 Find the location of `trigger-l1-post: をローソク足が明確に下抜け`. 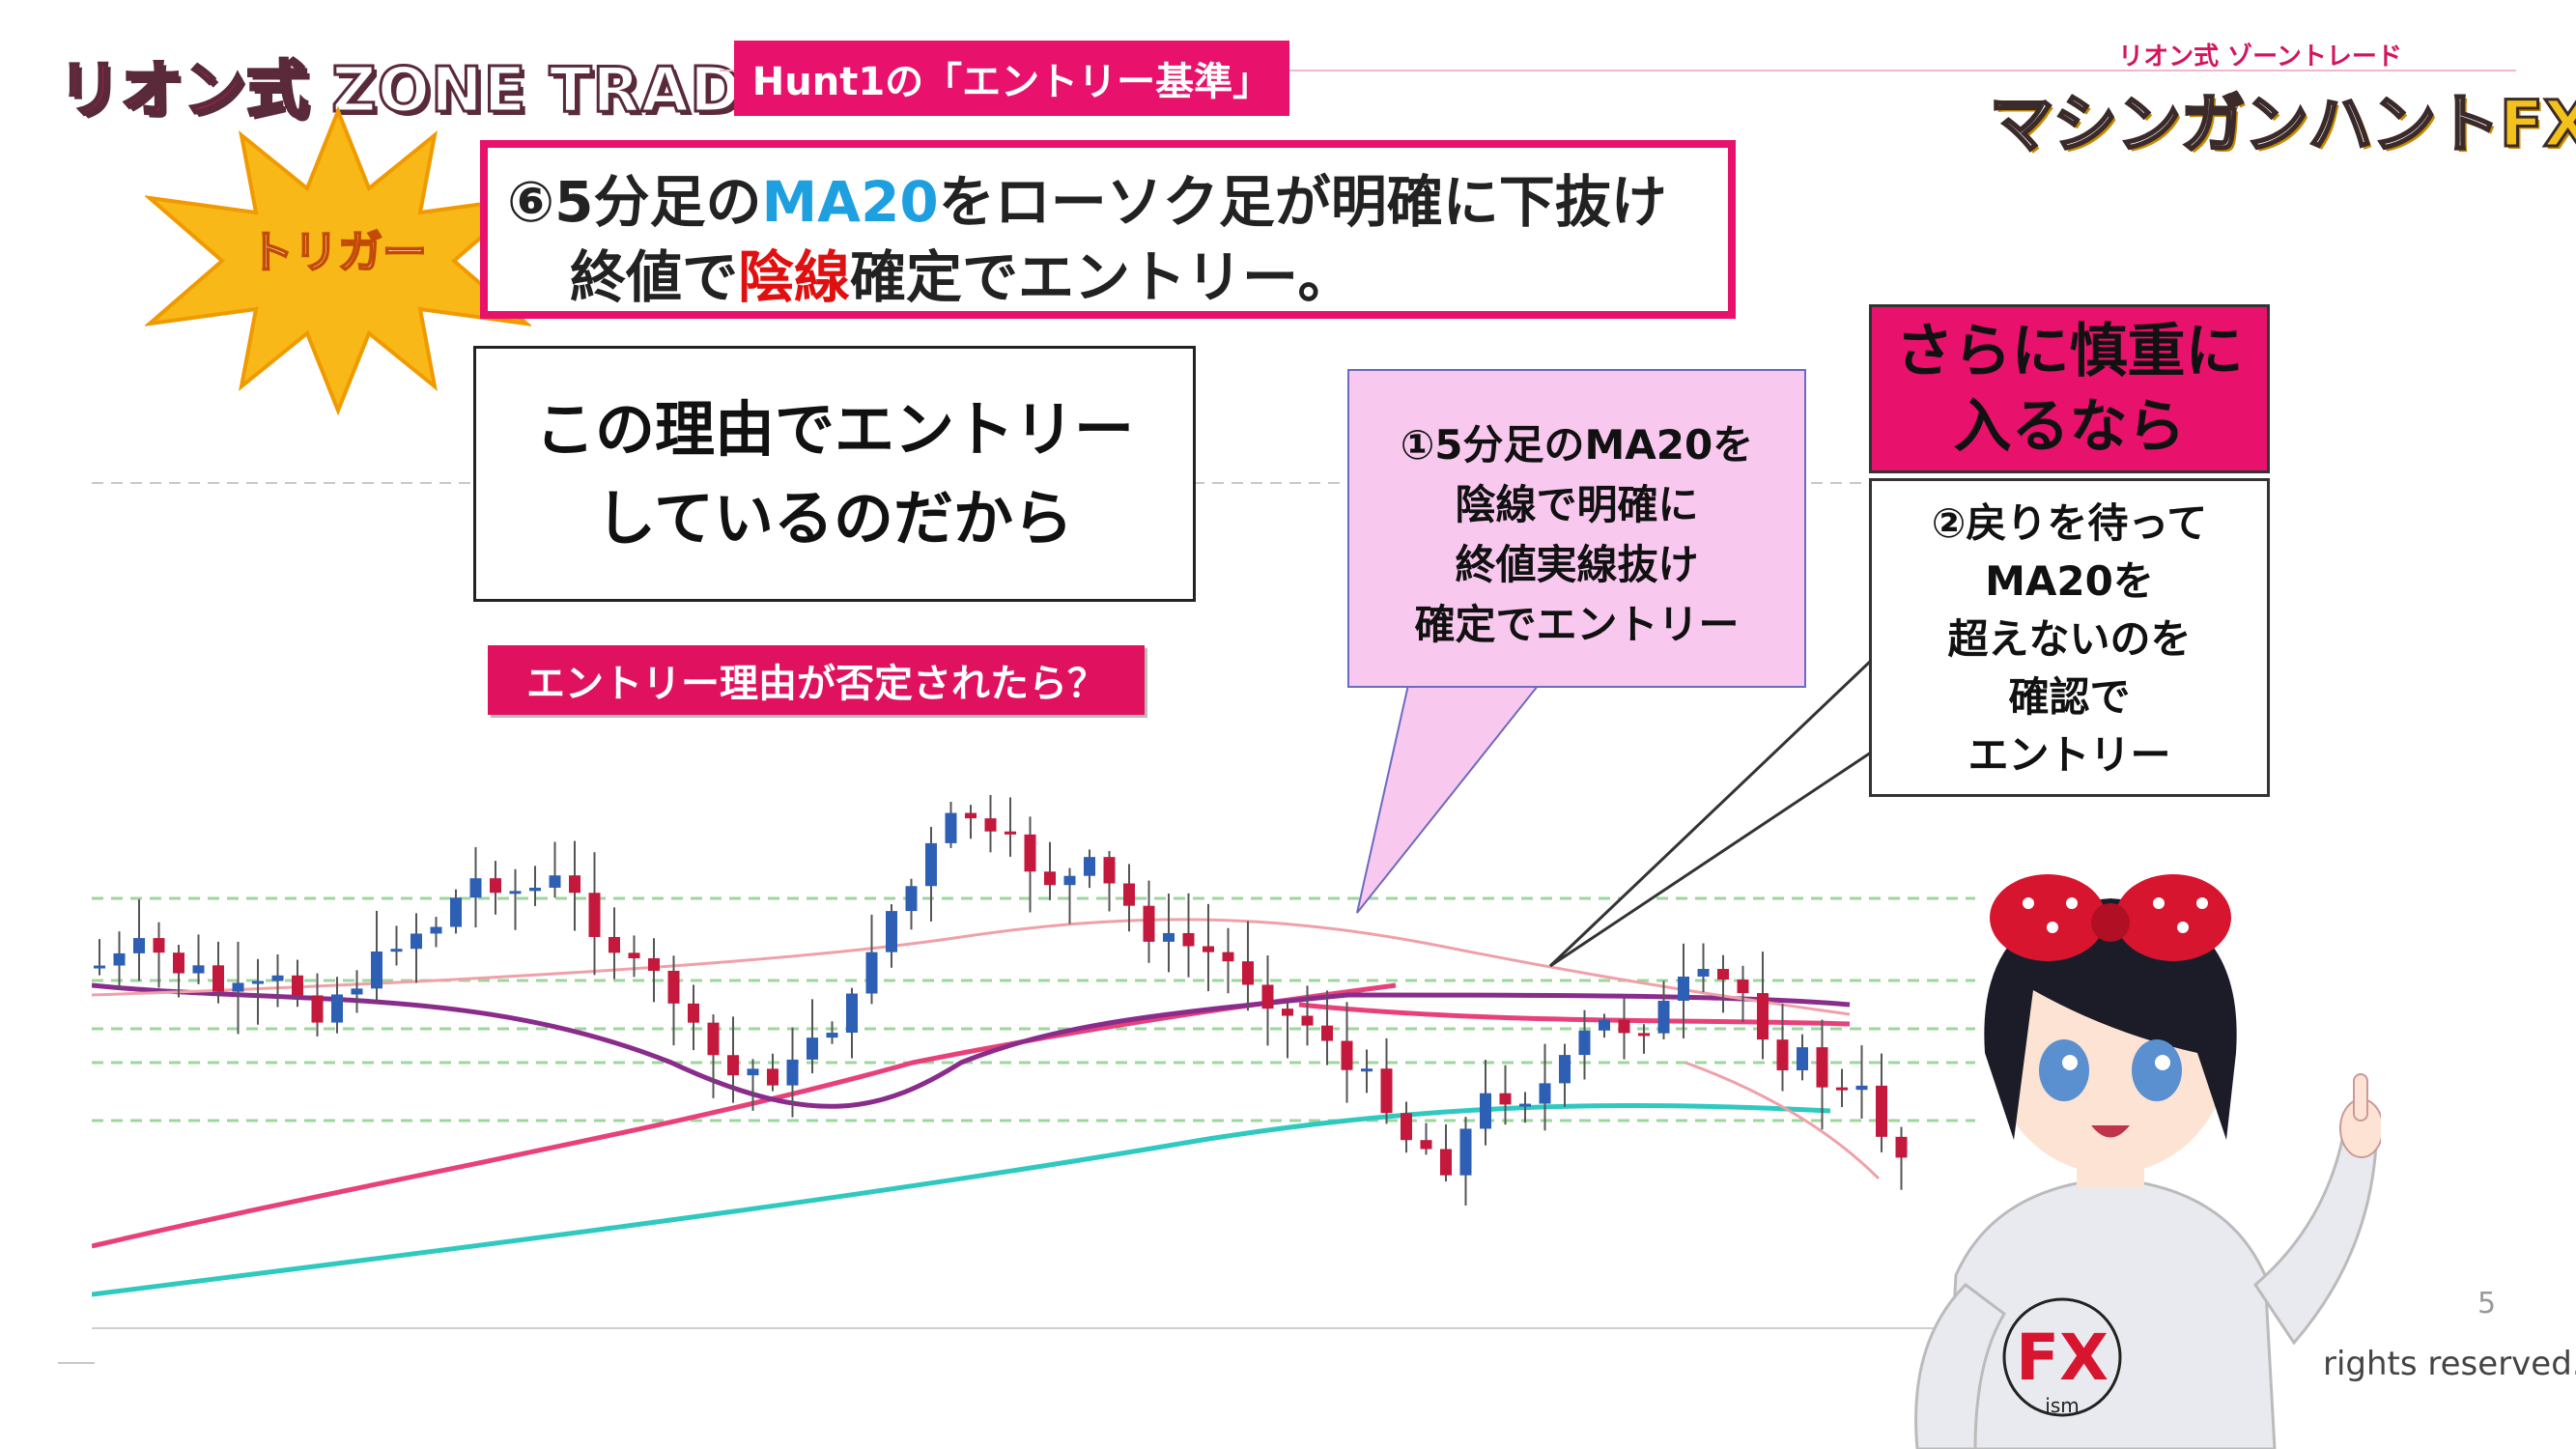

trigger-l1-post: をローソク足が明確に下抜け is located at coordinates (1302, 202).